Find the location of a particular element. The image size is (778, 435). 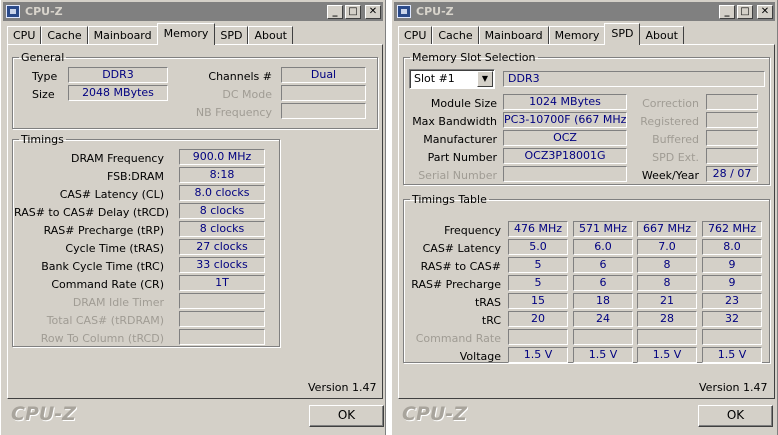

max-bandwidth-value: PC3-10700F (667 MHz) is located at coordinates (565, 120).